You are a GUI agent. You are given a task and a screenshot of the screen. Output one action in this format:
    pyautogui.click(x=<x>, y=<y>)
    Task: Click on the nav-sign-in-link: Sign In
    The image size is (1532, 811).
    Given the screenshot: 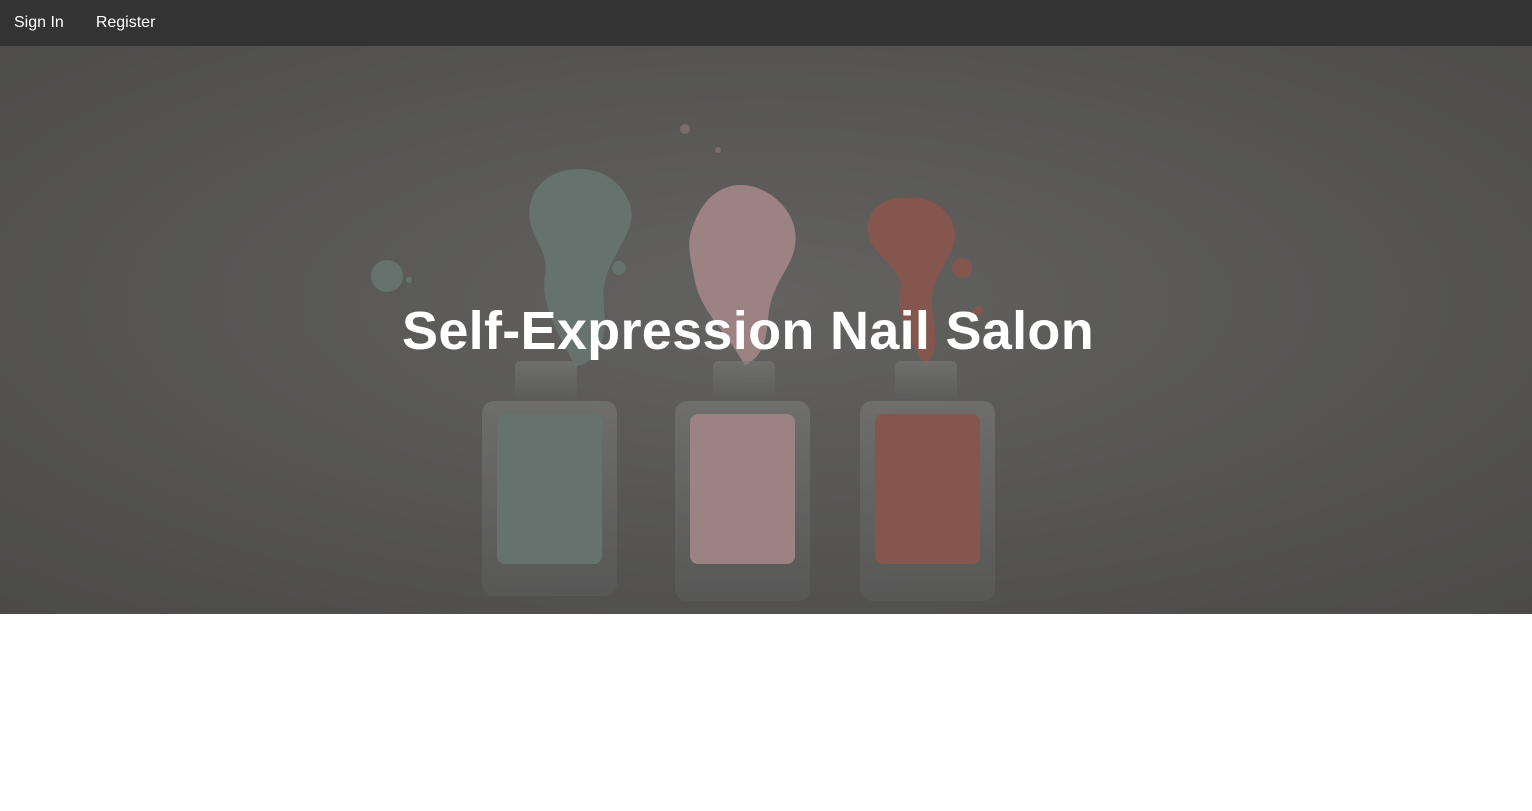 What is the action you would take?
    pyautogui.click(x=39, y=23)
    